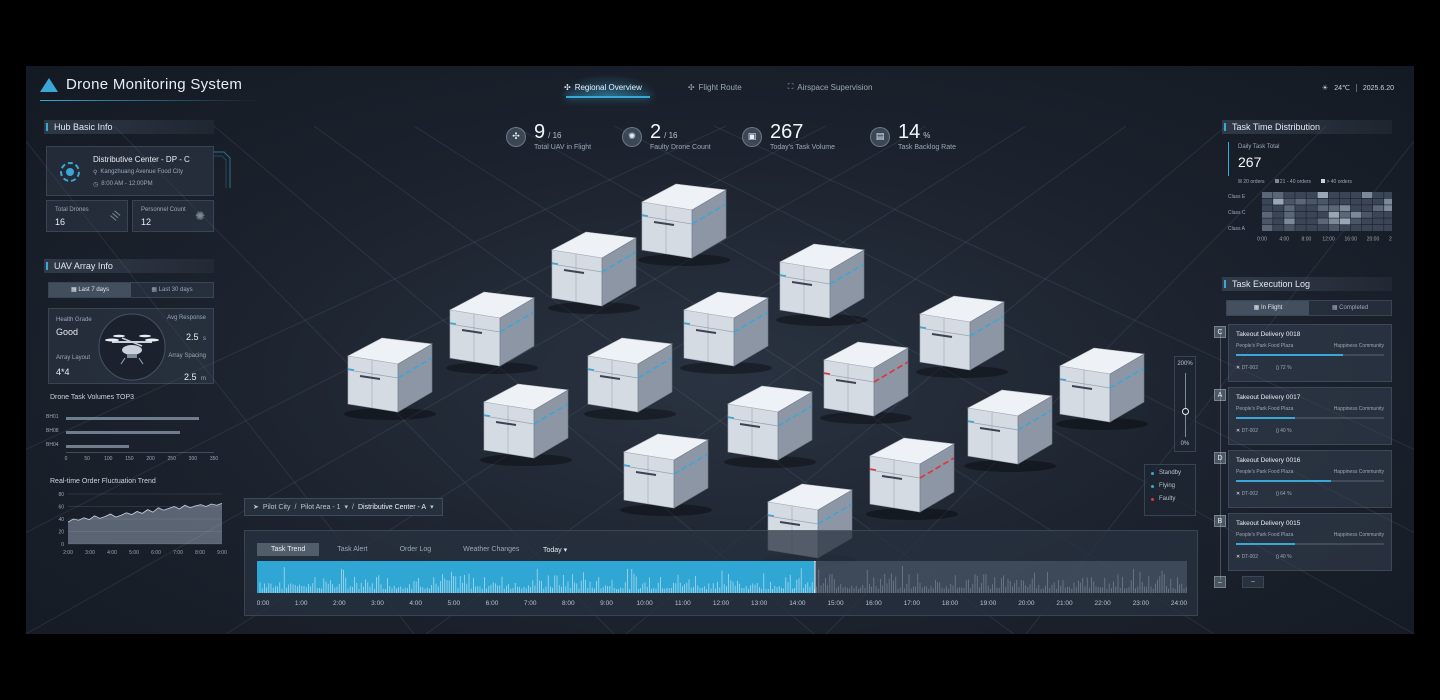 This screenshot has height=700, width=1440. Describe the element at coordinates (222, 553) in the screenshot. I see `trend-x-tick: 9:00` at that location.